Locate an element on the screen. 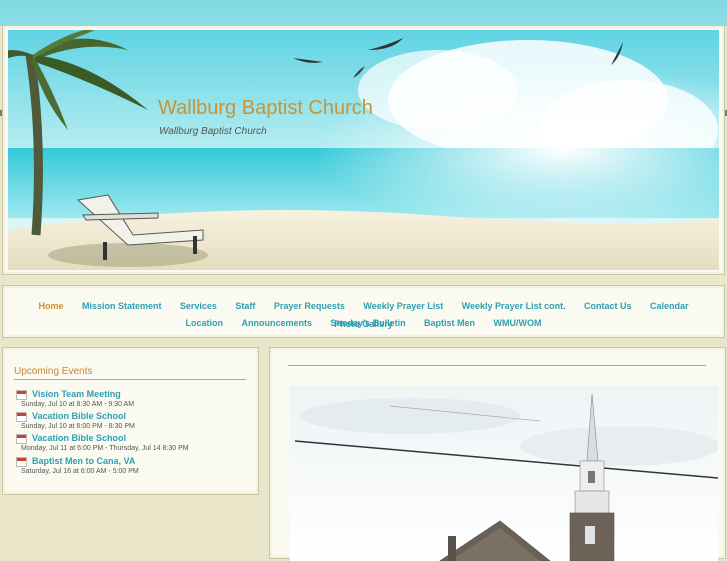 The image size is (727, 561). nav-item-sundays-bulletin: Sunday's Bulletin is located at coordinates (367, 323).